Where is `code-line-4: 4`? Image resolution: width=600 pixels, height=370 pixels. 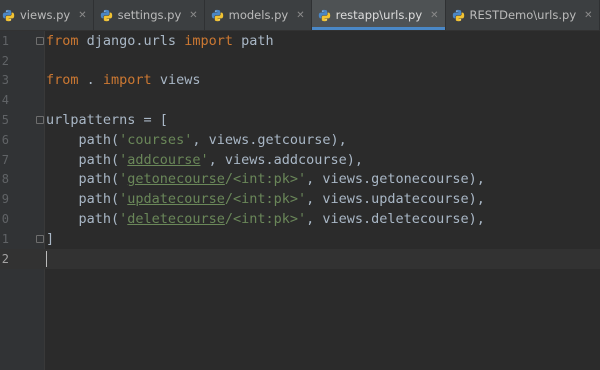
code-line-4: 4 is located at coordinates (300, 100).